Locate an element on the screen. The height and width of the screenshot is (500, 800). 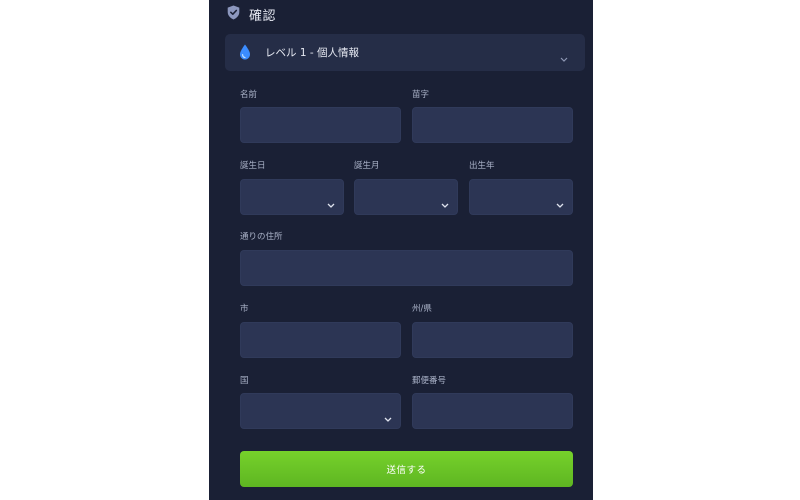
water-drop-icon is located at coordinates (245, 54).